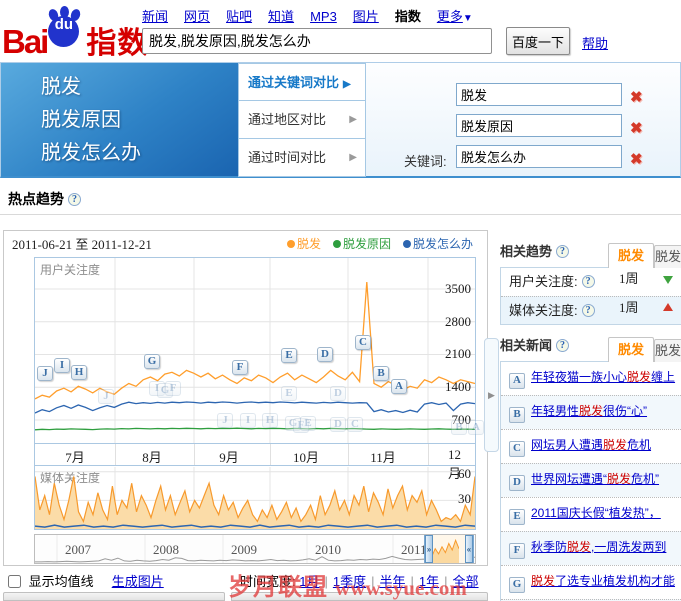 This screenshot has height=601, width=681. I want to click on legend-item-脱发原因: 脱发原因, so click(361, 243).